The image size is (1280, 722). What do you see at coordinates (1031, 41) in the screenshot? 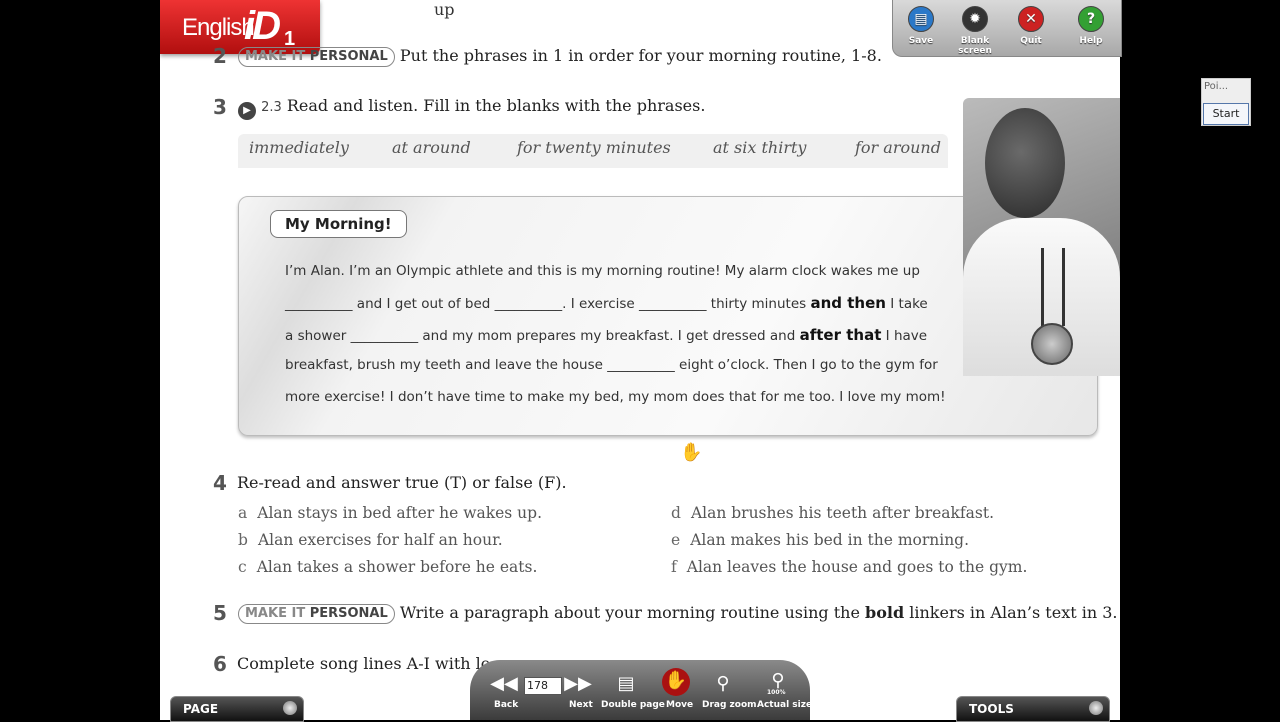
I see `quit-label: Quit` at bounding box center [1031, 41].